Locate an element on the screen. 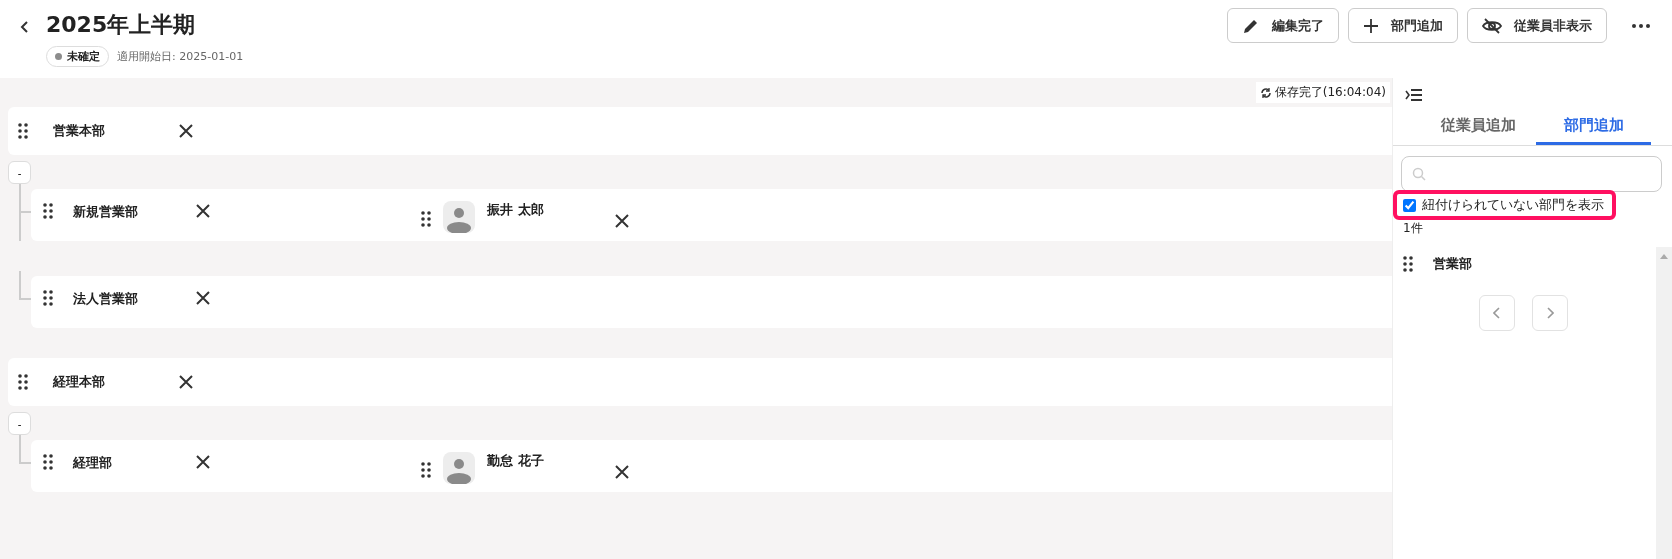  edit-button: 編集完了 is located at coordinates (1283, 25).